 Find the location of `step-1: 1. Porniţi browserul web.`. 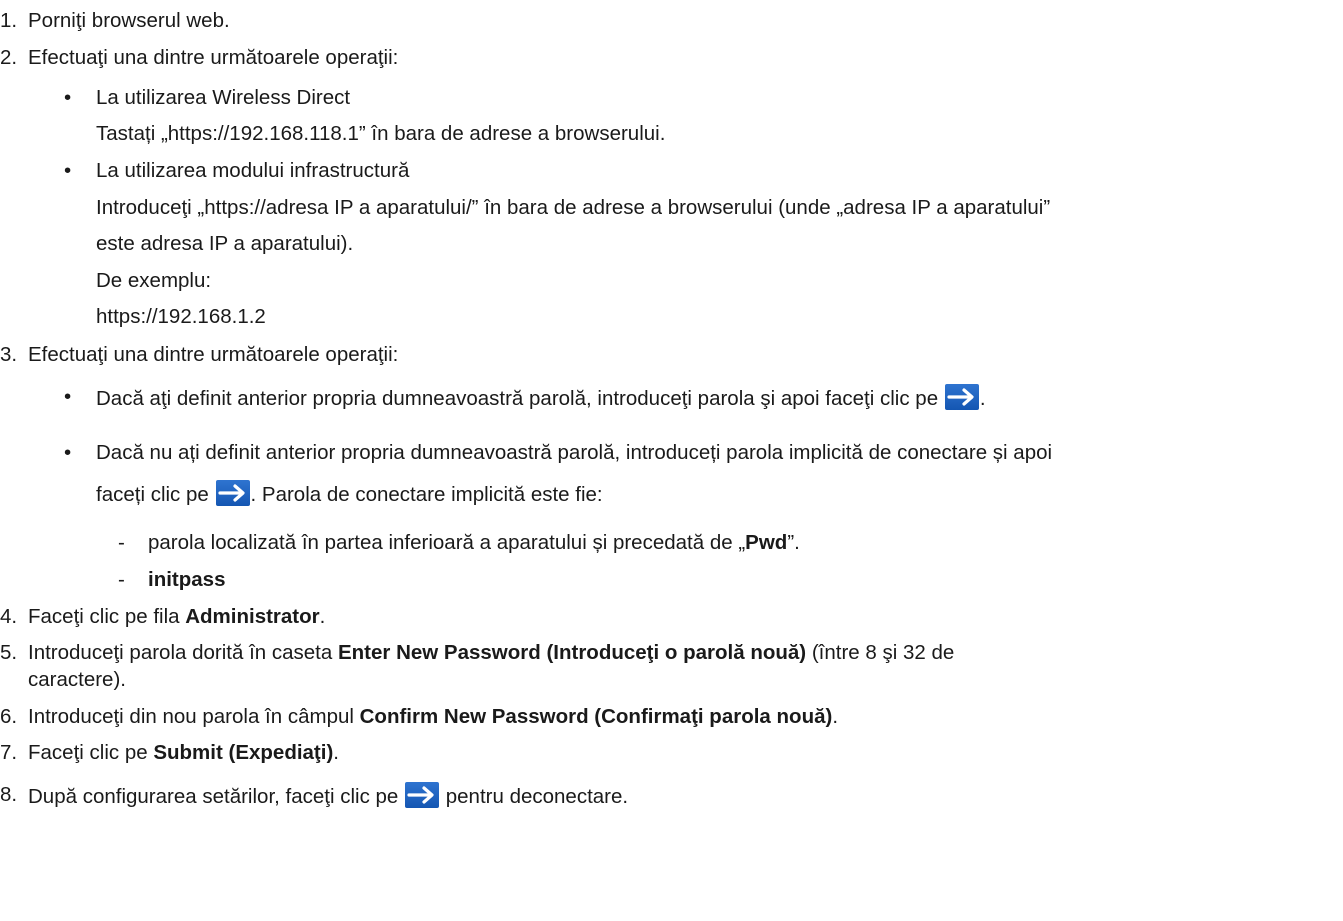

step-1: 1. Porniţi browserul web. is located at coordinates (115, 21).